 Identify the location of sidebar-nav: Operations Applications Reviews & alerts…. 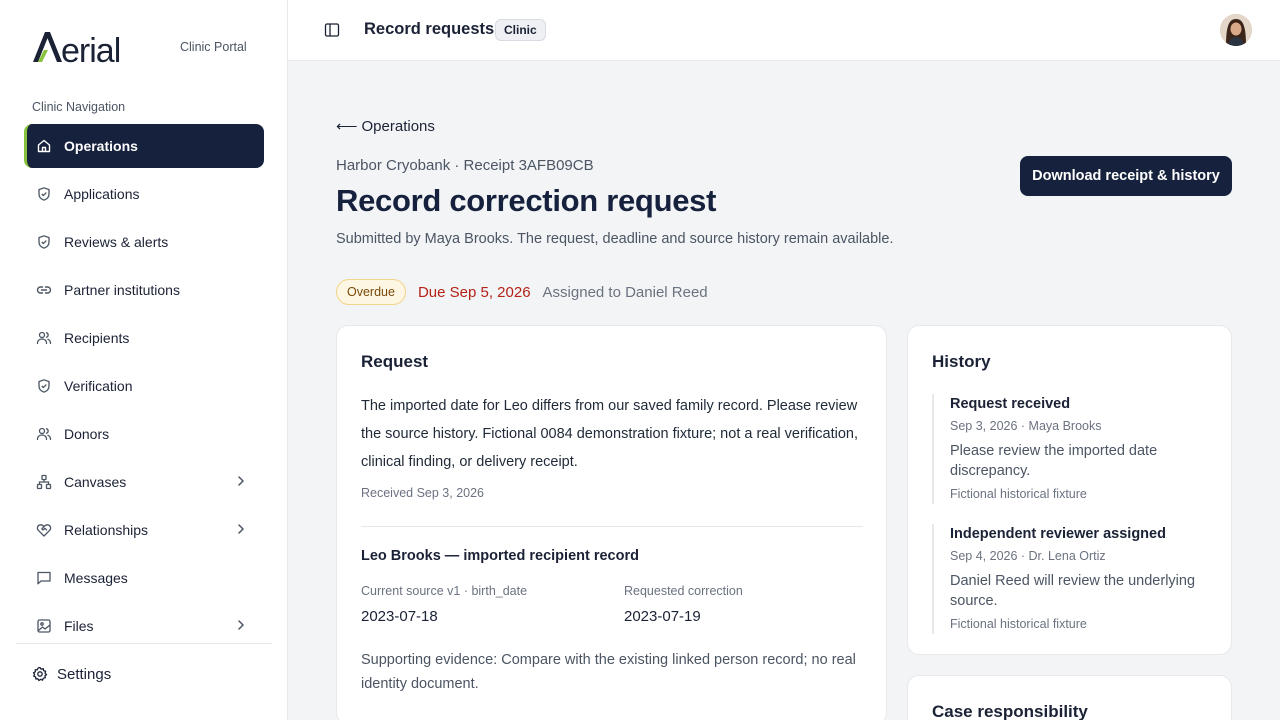
(144, 388).